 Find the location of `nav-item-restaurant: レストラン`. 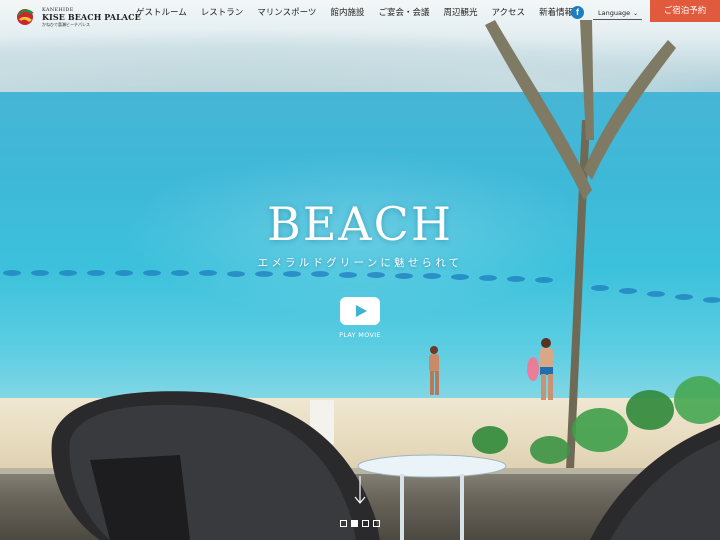

nav-item-restaurant: レストラン is located at coordinates (222, 13).